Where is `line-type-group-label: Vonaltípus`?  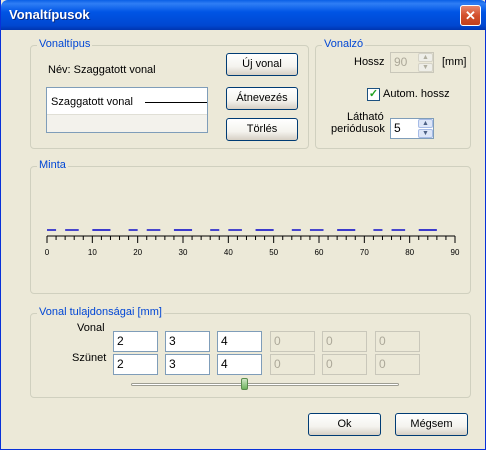
line-type-group-label: Vonaltípus is located at coordinates (65, 44).